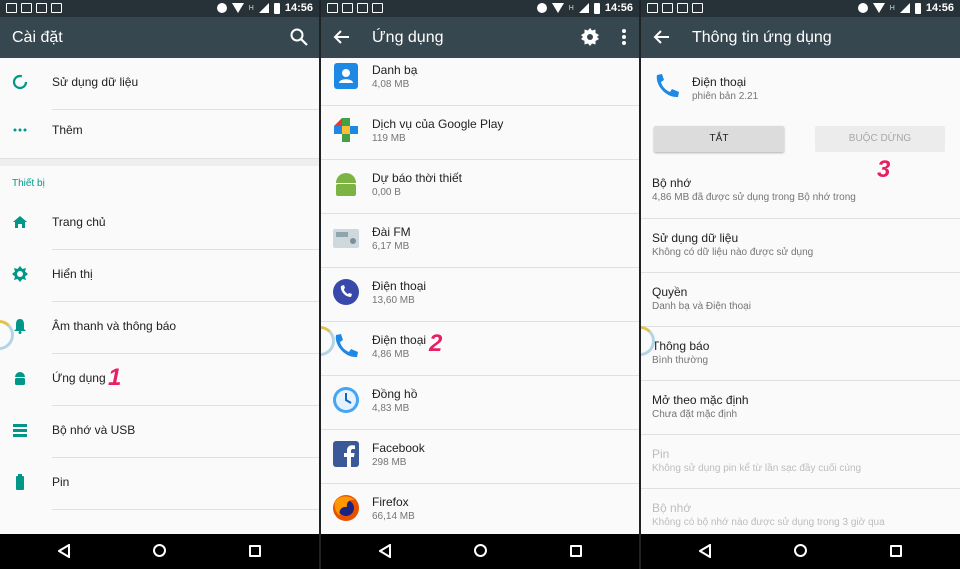 The height and width of the screenshot is (569, 960). Describe the element at coordinates (67, 130) in the screenshot. I see `settings-item-label: Thêm` at that location.